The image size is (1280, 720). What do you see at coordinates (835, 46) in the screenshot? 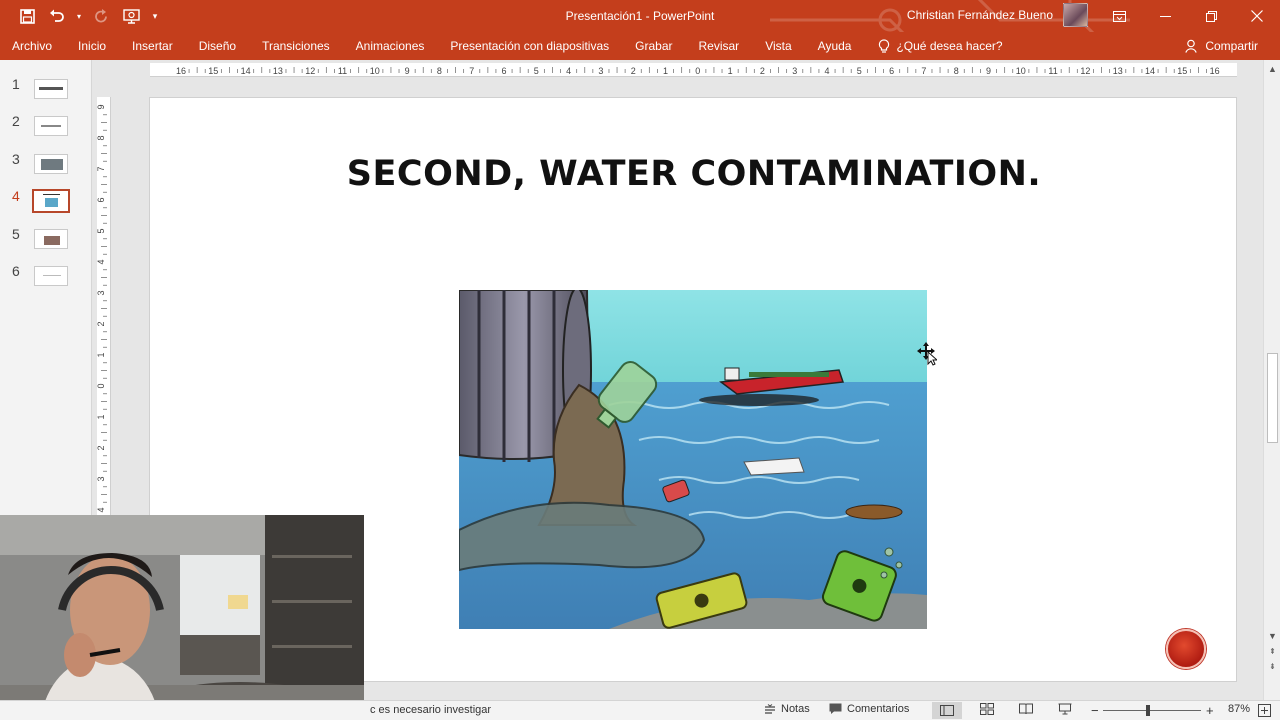
I see `tab-ayuda: Ayuda` at bounding box center [835, 46].